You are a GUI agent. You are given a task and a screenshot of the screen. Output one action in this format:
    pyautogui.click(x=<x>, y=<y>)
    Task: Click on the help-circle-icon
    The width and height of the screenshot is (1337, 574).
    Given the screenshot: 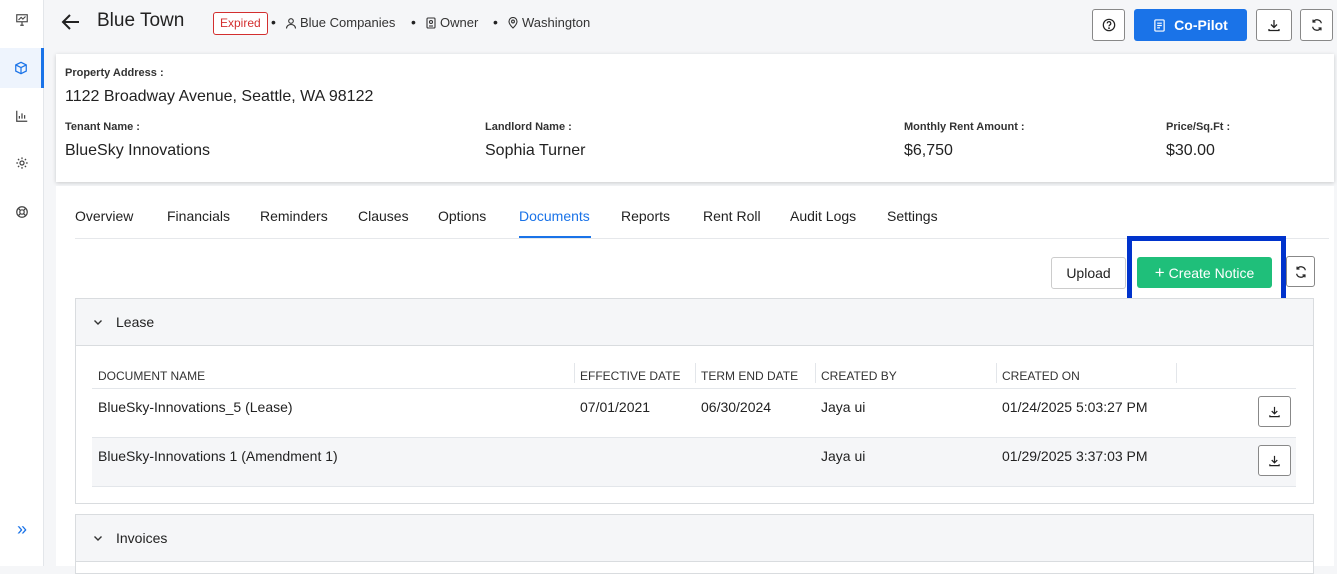 What is the action you would take?
    pyautogui.click(x=1108, y=25)
    